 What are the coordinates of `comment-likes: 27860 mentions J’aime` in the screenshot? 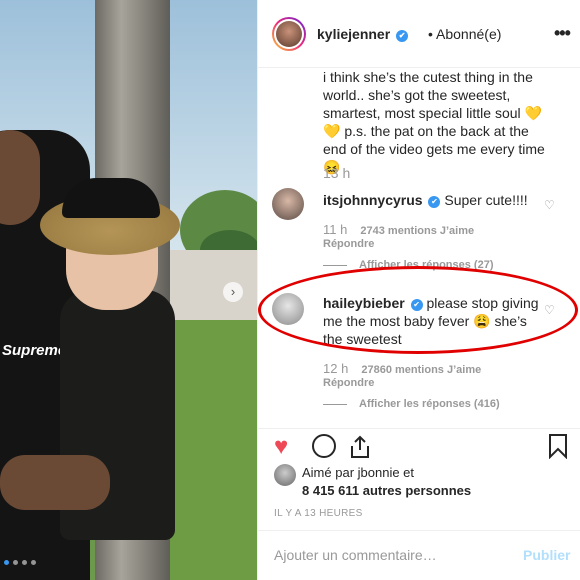 It's located at (421, 370).